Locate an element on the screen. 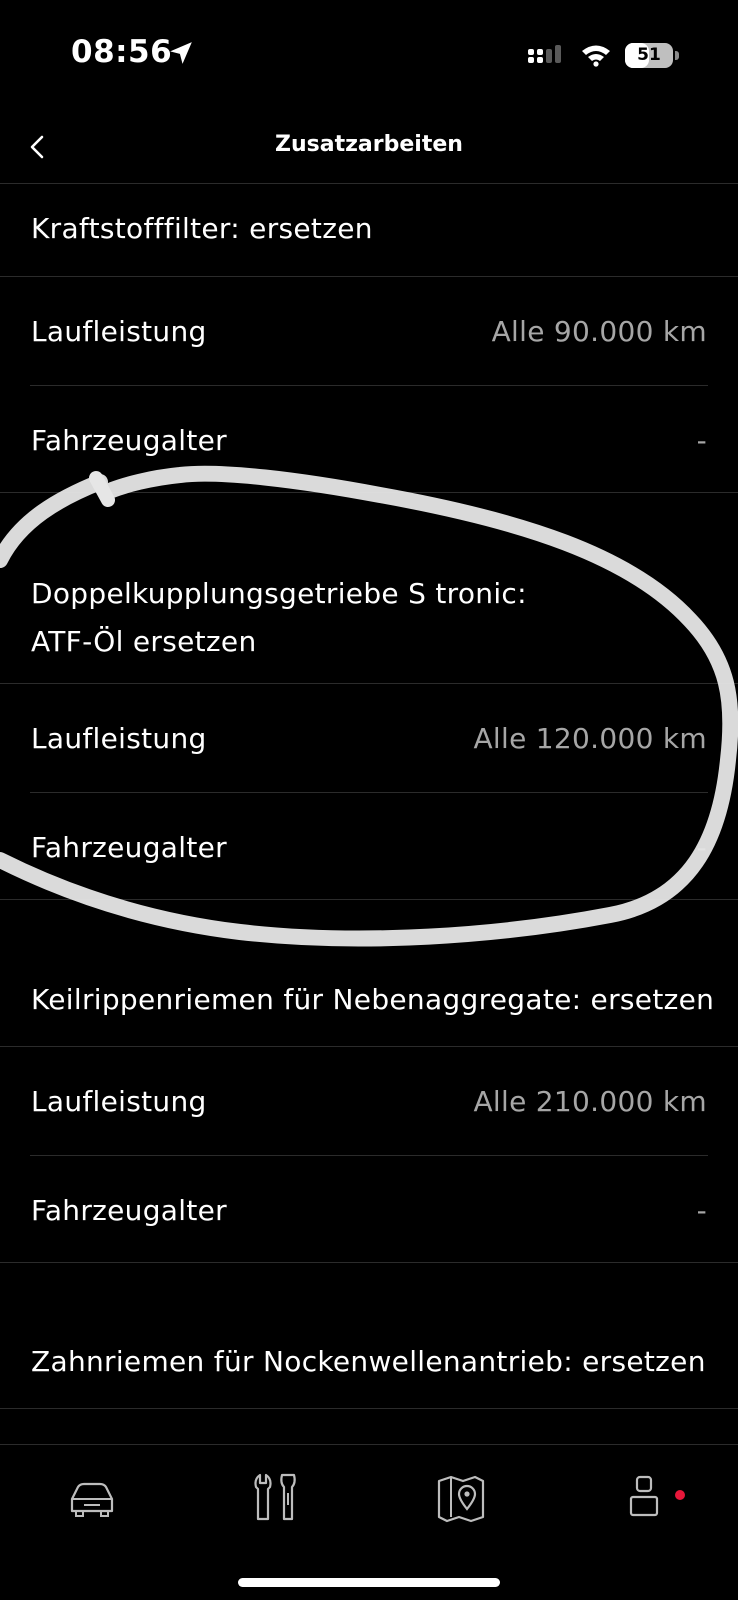 Image resolution: width=738 pixels, height=1600 pixels. tab-service is located at coordinates (276, 1497).